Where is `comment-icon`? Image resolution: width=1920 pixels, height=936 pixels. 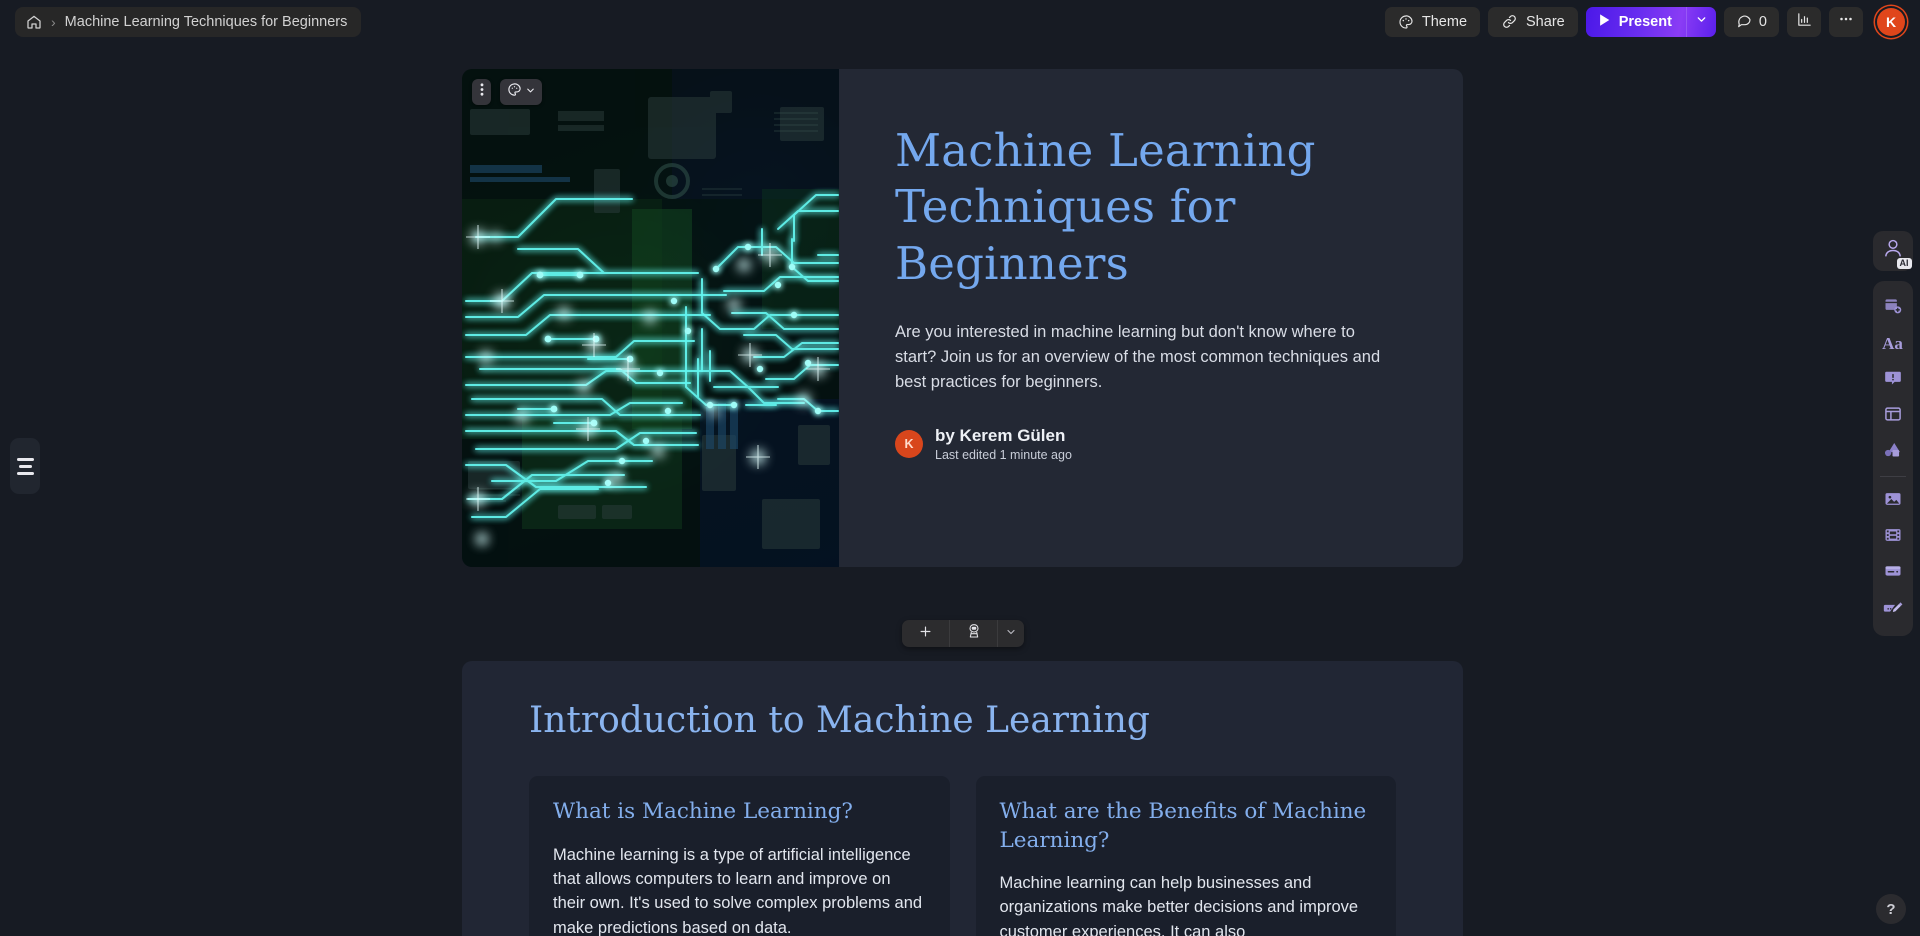
comment-icon is located at coordinates (1744, 22).